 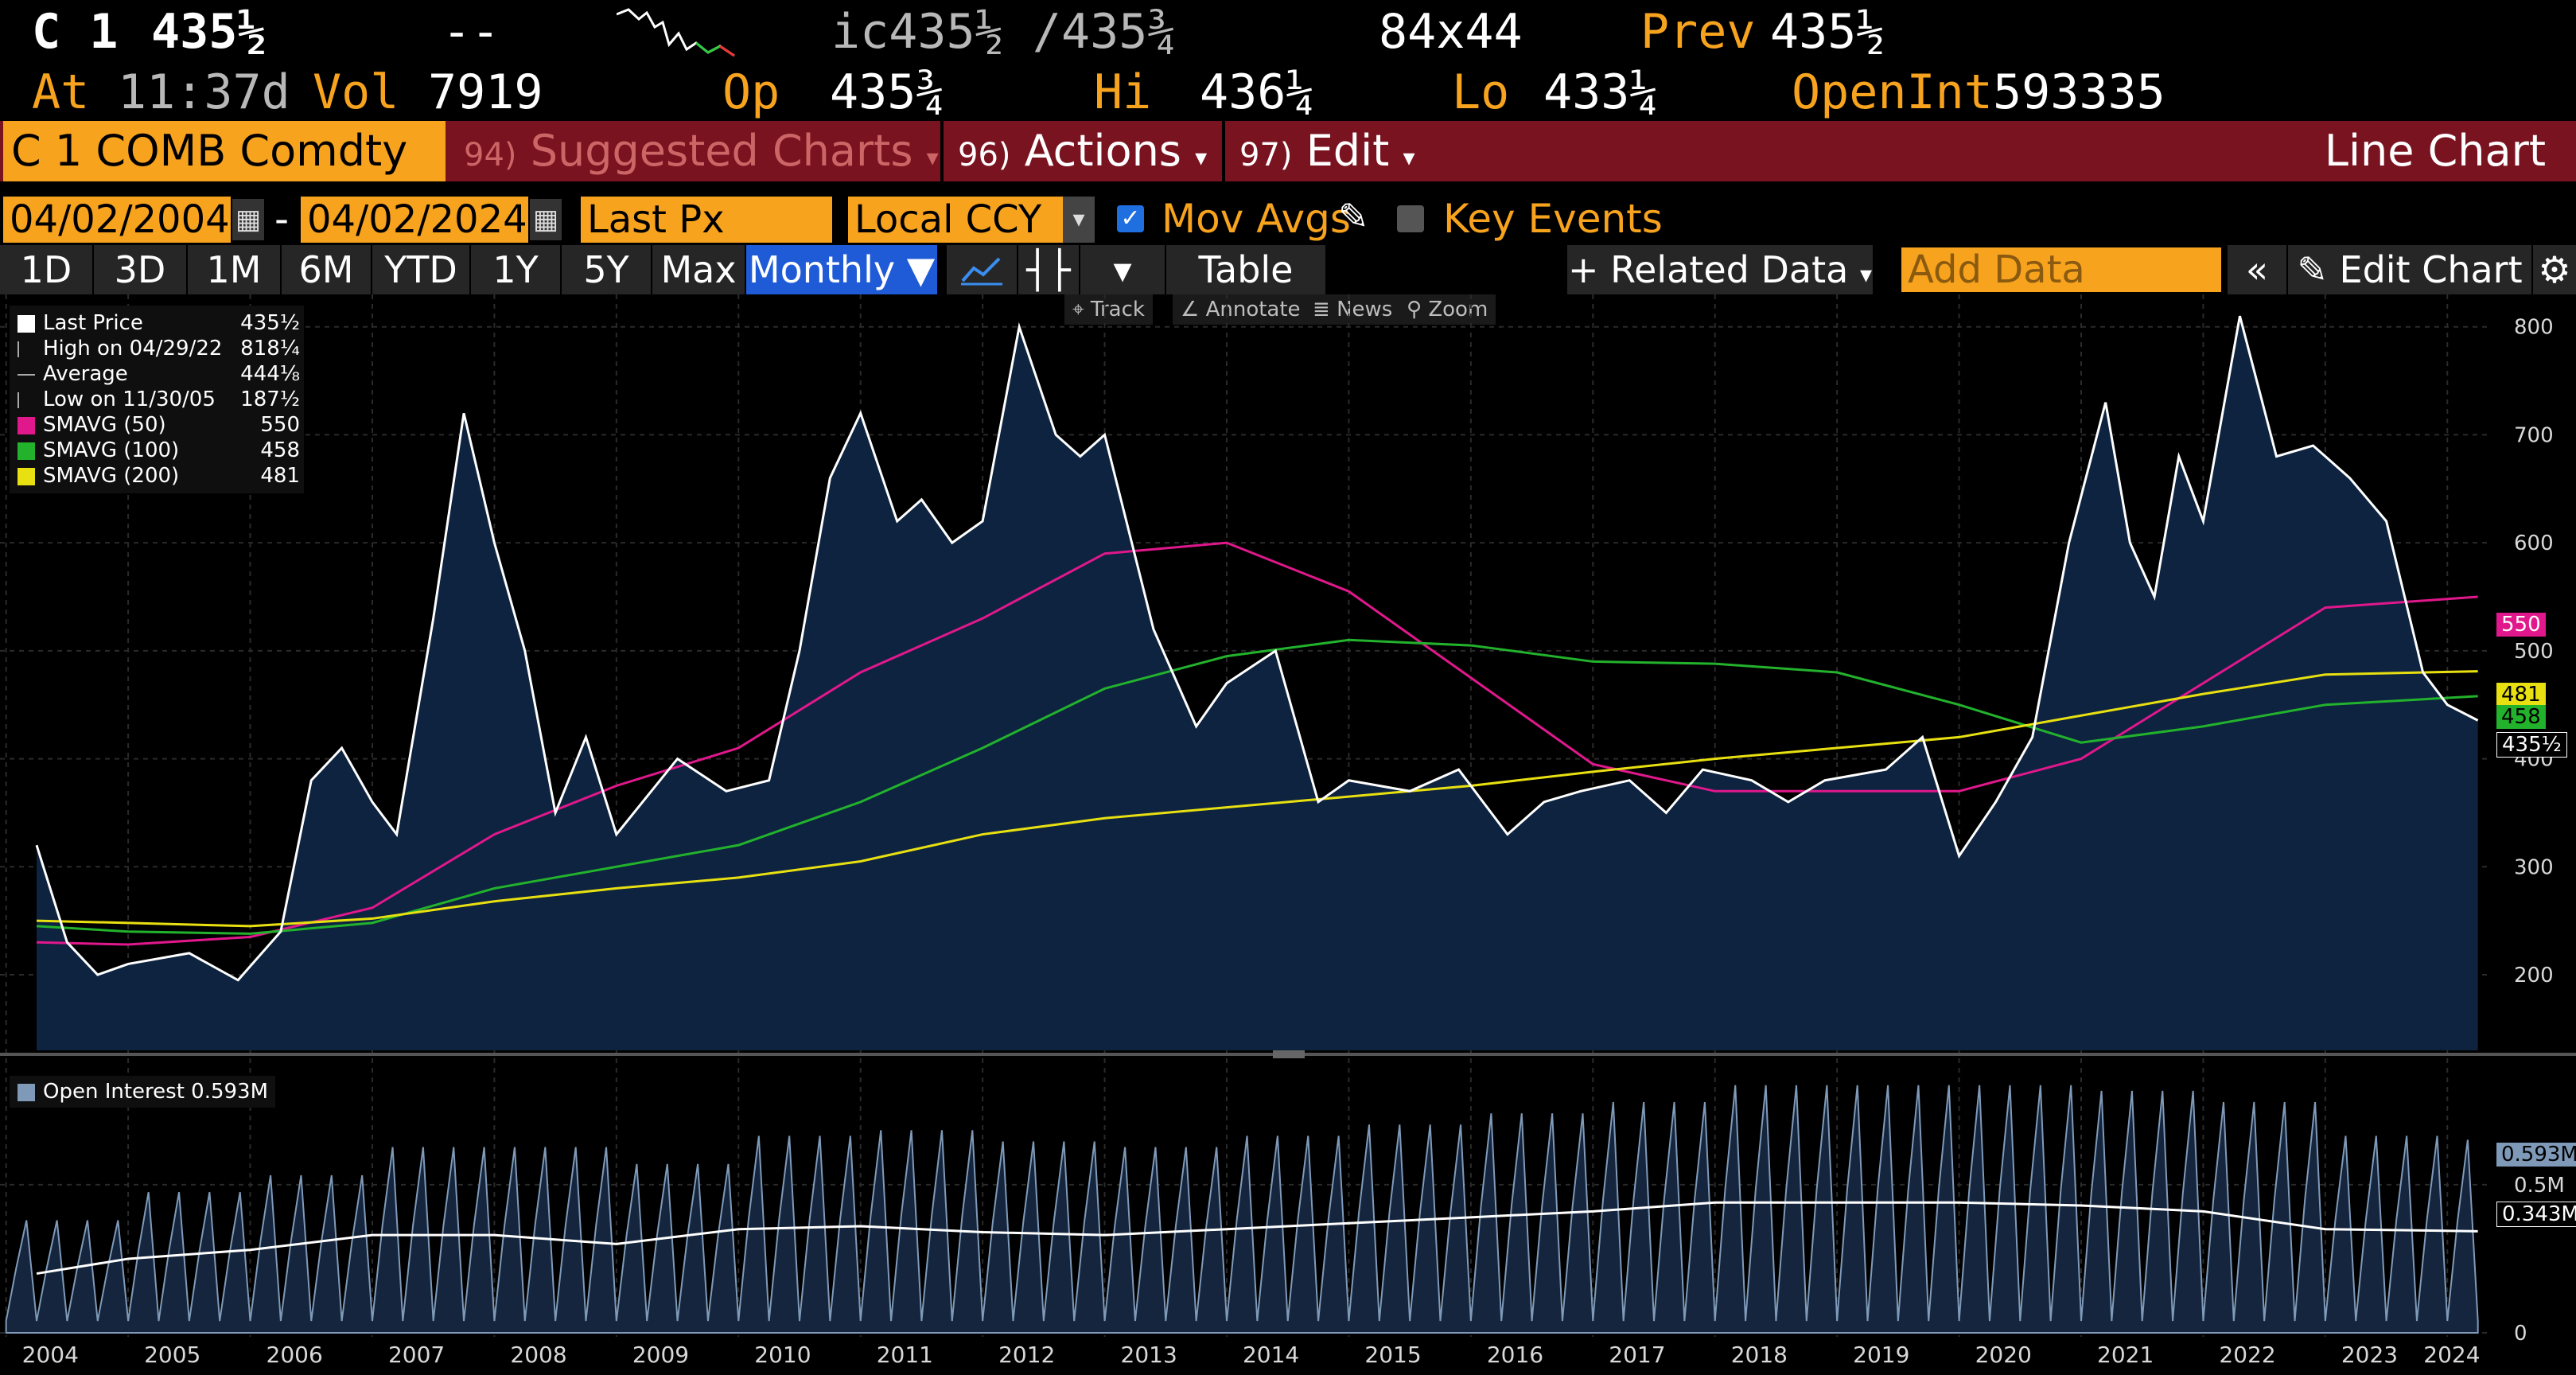 I want to click on ticker: C 1, so click(x=75, y=32).